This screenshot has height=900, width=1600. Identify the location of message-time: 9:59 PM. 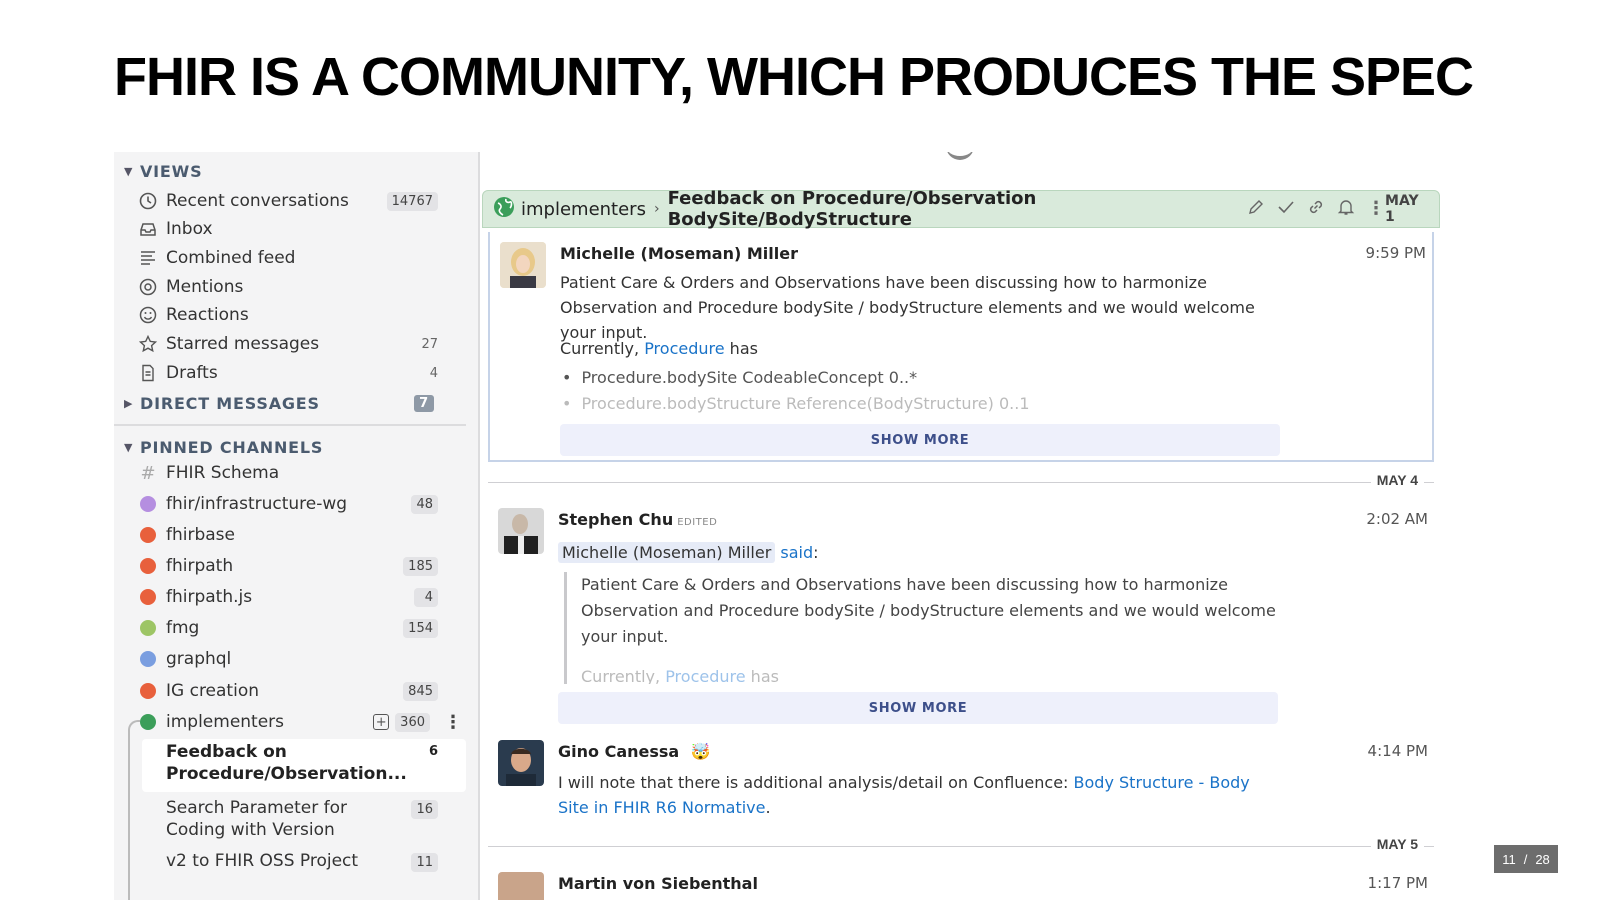
(1396, 253).